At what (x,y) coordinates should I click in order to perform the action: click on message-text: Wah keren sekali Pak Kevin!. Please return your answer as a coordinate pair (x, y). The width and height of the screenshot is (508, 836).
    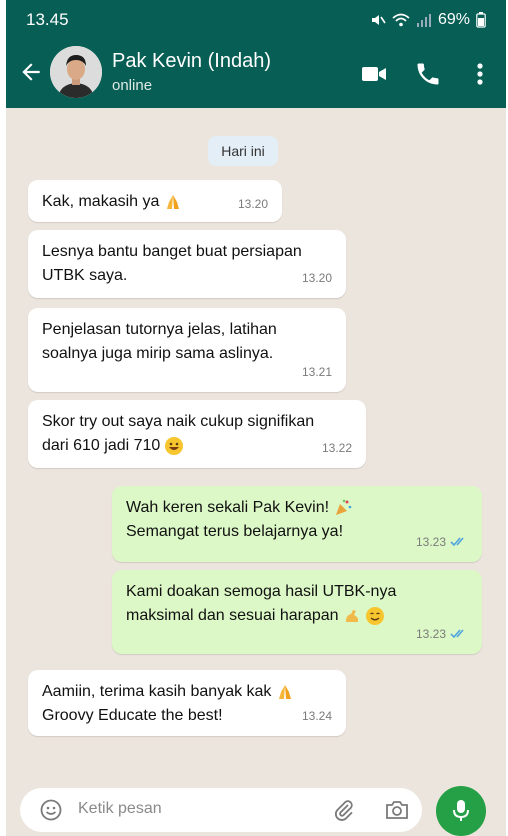
    Looking at the image, I should click on (228, 507).